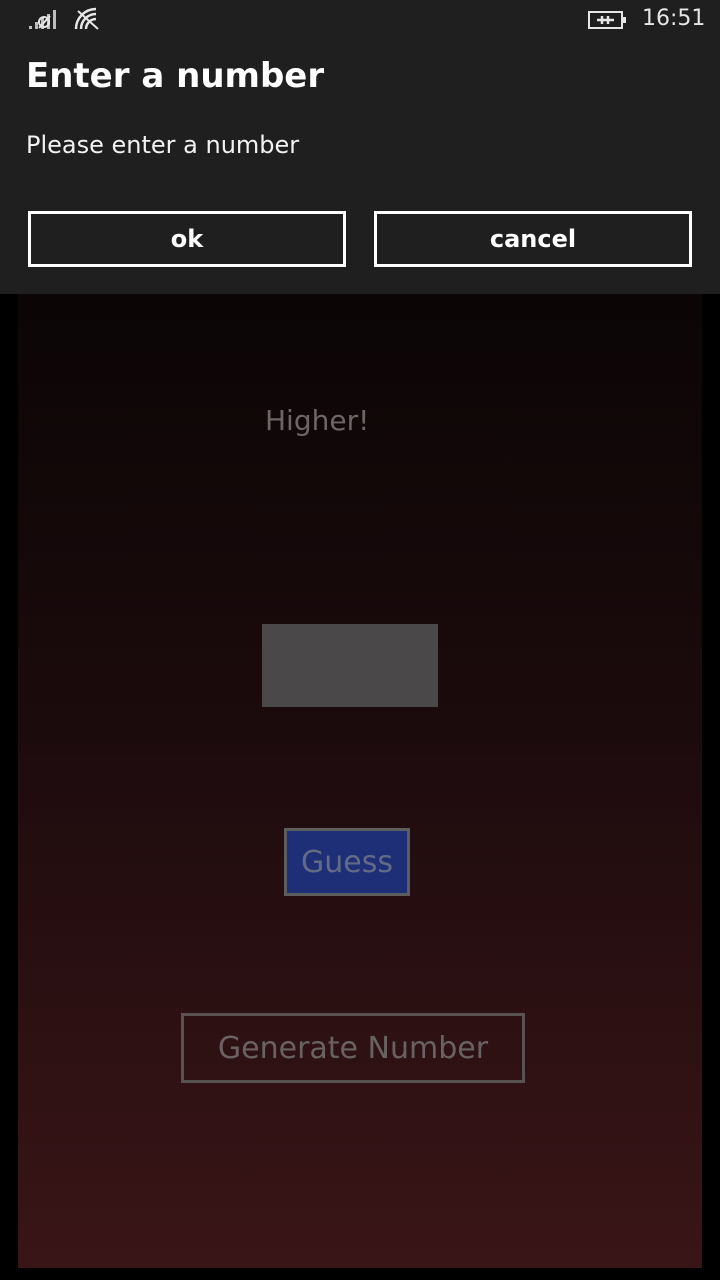 The height and width of the screenshot is (1280, 720). What do you see at coordinates (163, 145) in the screenshot?
I see `dialog-message: Please enter a number` at bounding box center [163, 145].